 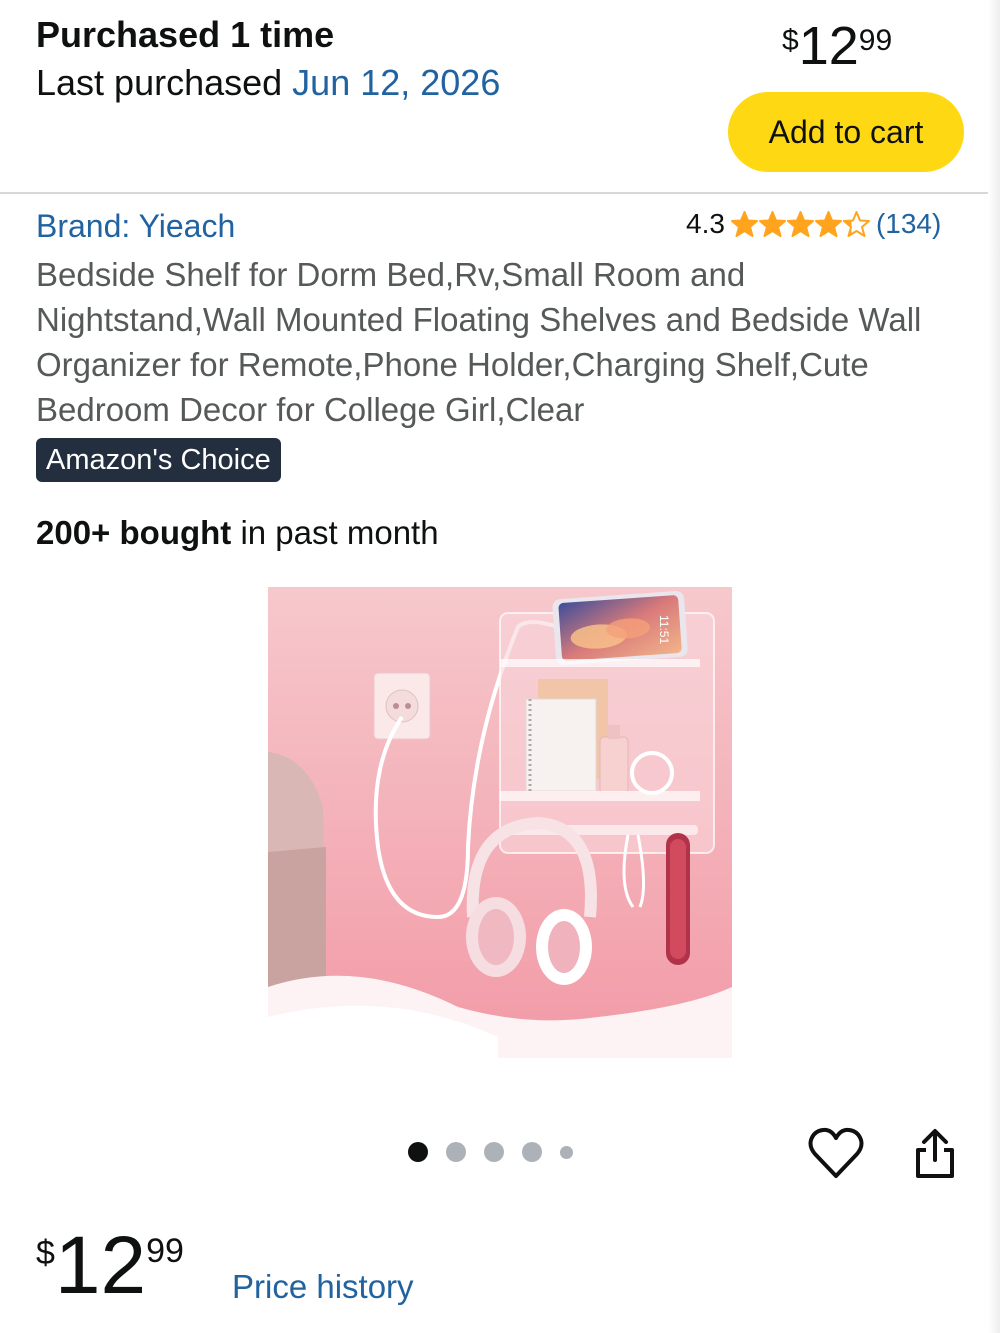 What do you see at coordinates (705, 223) in the screenshot?
I see `rating-value: 4.3` at bounding box center [705, 223].